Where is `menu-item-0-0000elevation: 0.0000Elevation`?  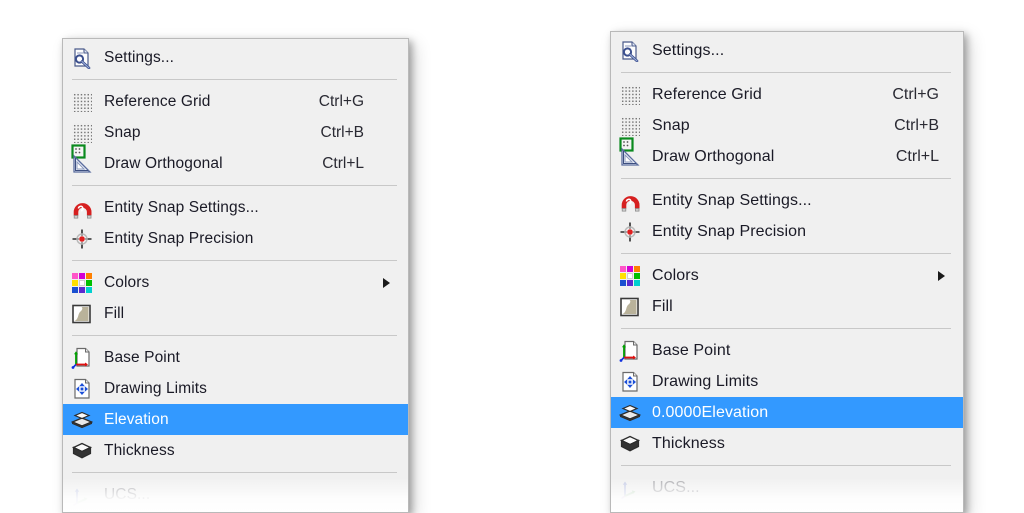
menu-item-0-0000elevation: 0.0000Elevation is located at coordinates (787, 412).